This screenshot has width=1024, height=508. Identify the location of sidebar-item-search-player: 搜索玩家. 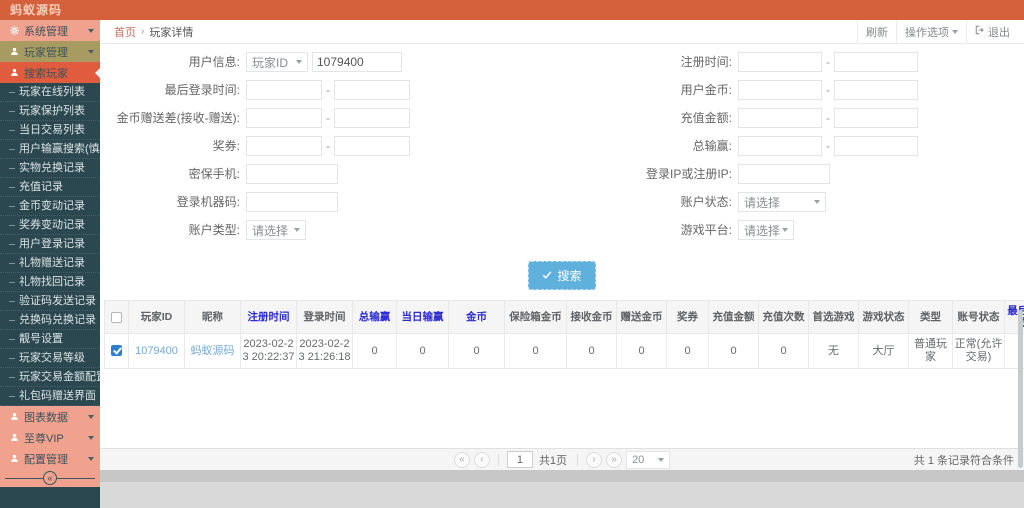
(50, 72).